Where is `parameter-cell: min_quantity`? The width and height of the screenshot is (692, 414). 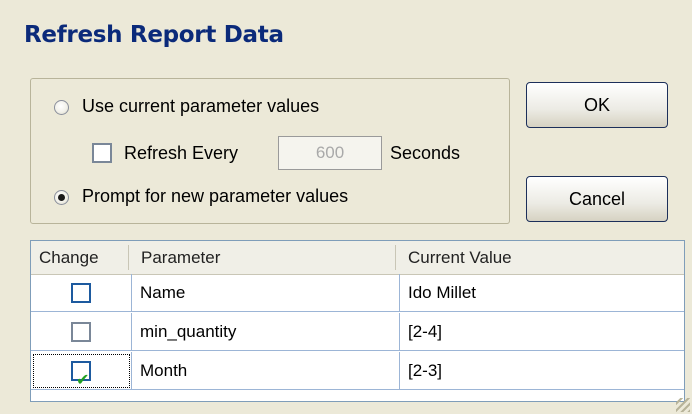
parameter-cell: min_quantity is located at coordinates (266, 332).